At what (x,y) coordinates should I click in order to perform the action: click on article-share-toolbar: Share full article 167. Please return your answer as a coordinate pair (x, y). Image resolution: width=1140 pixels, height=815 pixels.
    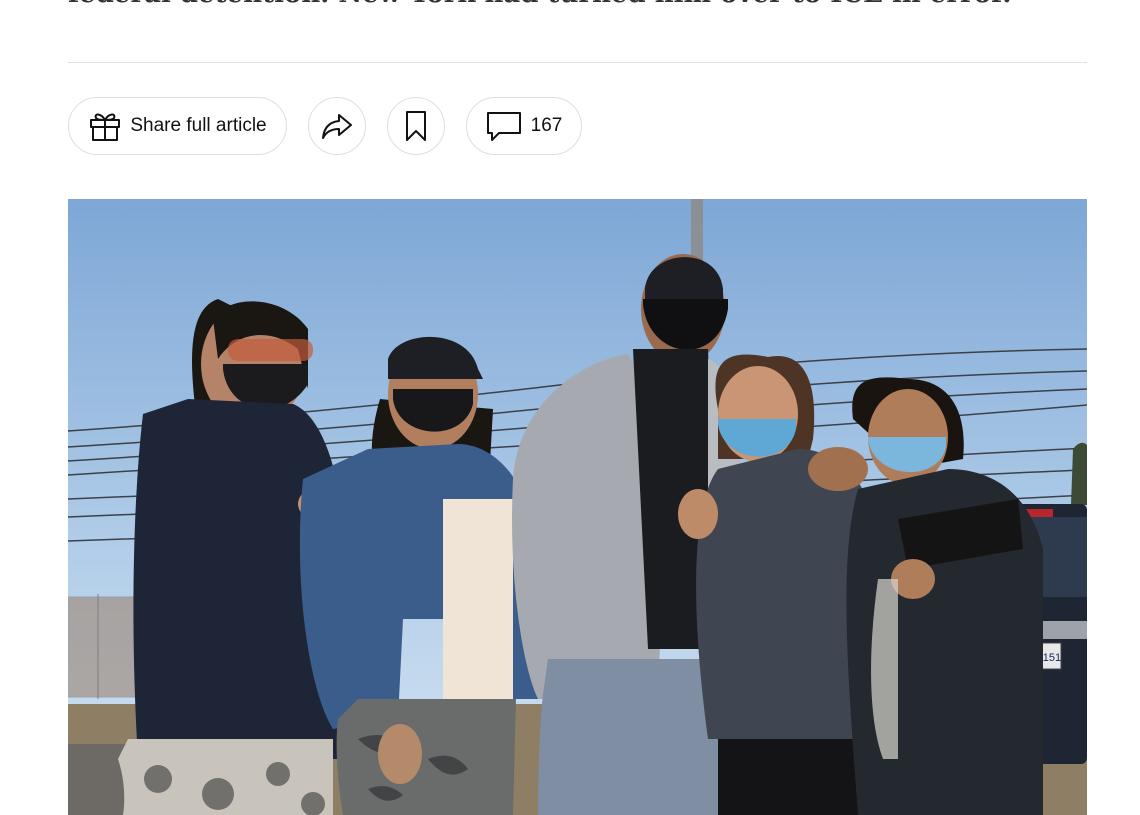
    Looking at the image, I should click on (325, 126).